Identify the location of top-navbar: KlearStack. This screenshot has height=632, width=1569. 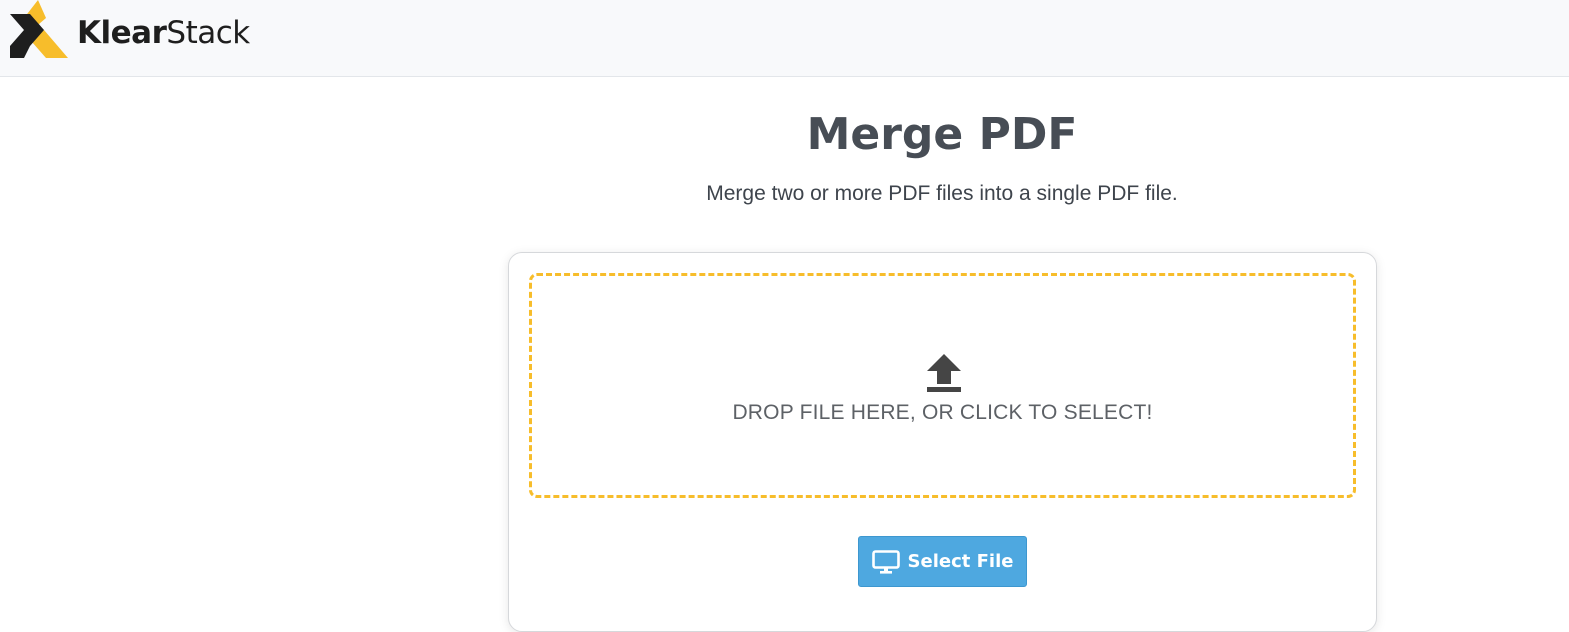
(784, 38).